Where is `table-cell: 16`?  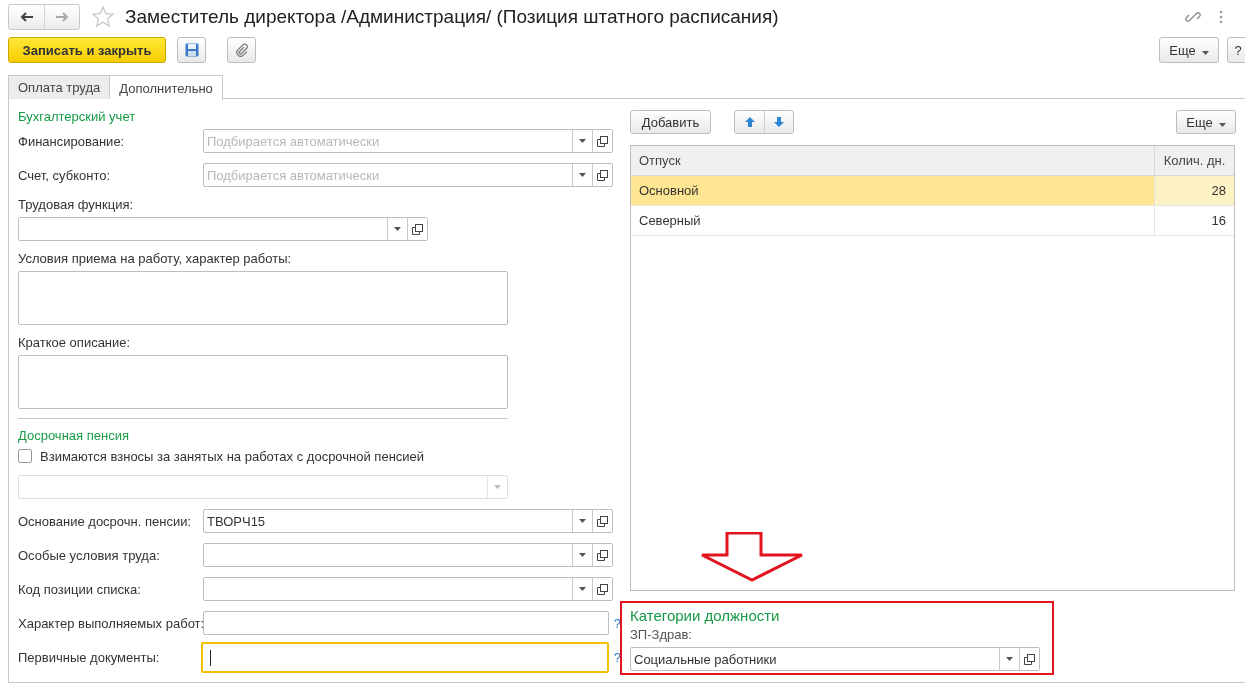
table-cell: 16 is located at coordinates (1194, 220).